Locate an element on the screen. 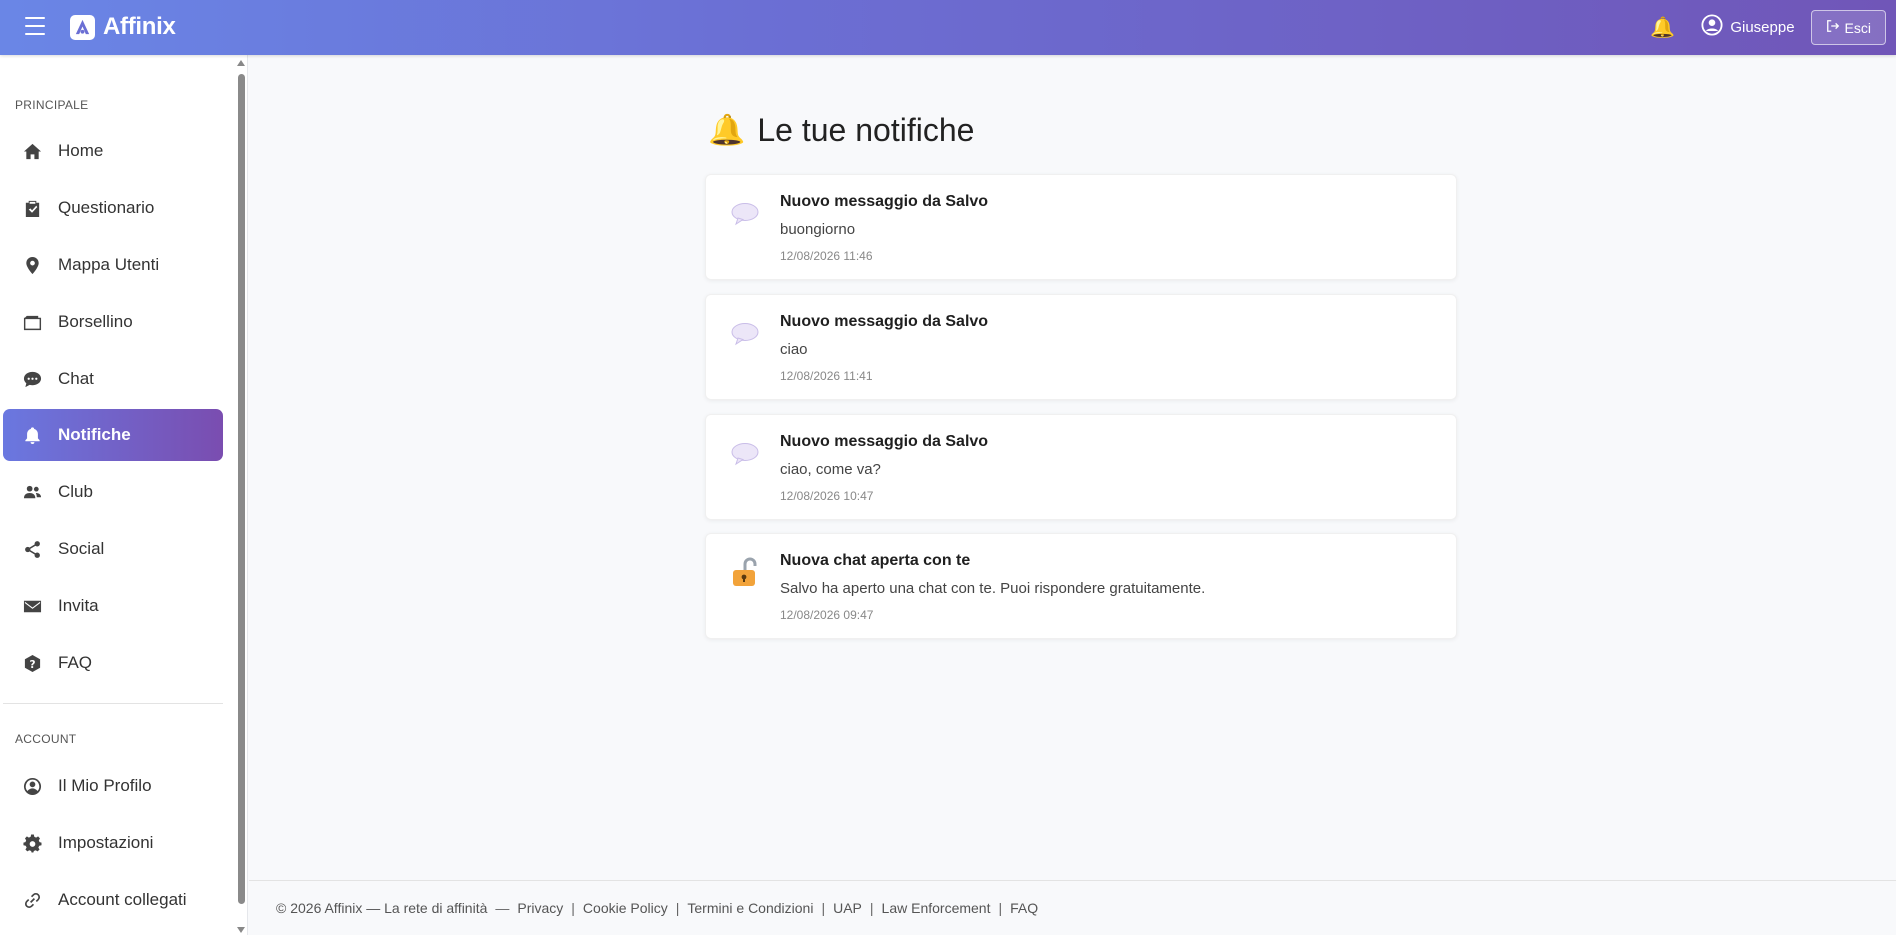 This screenshot has height=935, width=1896. user-menu: Giuseppe is located at coordinates (1748, 27).